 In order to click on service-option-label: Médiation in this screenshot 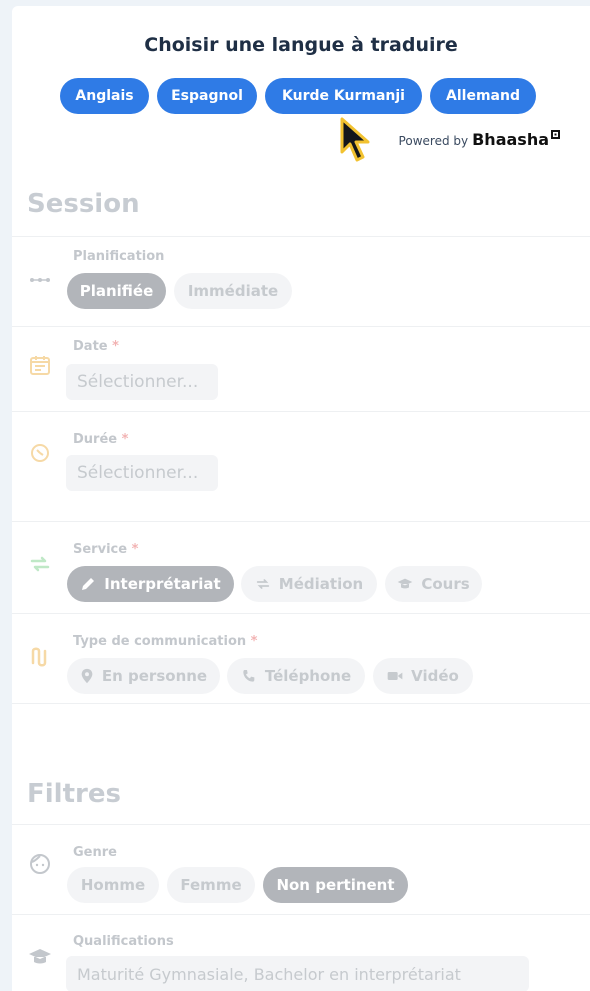, I will do `click(321, 584)`.